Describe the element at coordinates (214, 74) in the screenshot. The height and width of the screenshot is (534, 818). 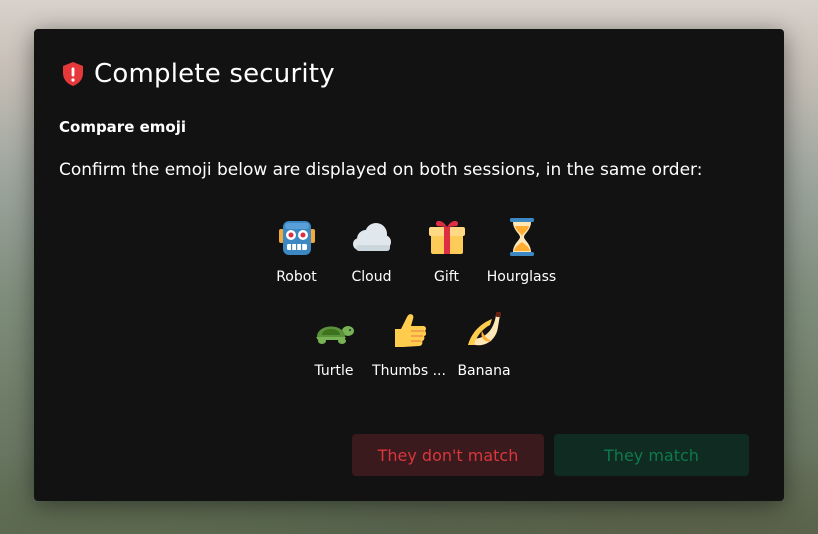
I see `dialog-title: Complete security` at that location.